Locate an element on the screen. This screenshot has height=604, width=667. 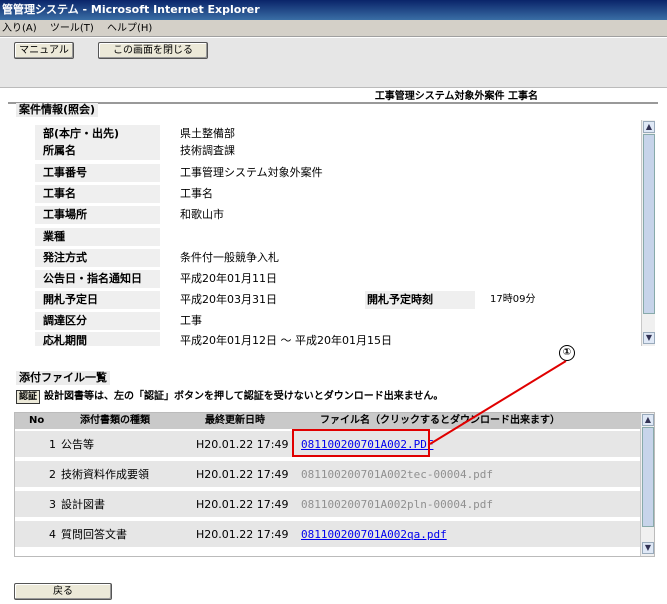
back-button: 戻る is located at coordinates (63, 591).